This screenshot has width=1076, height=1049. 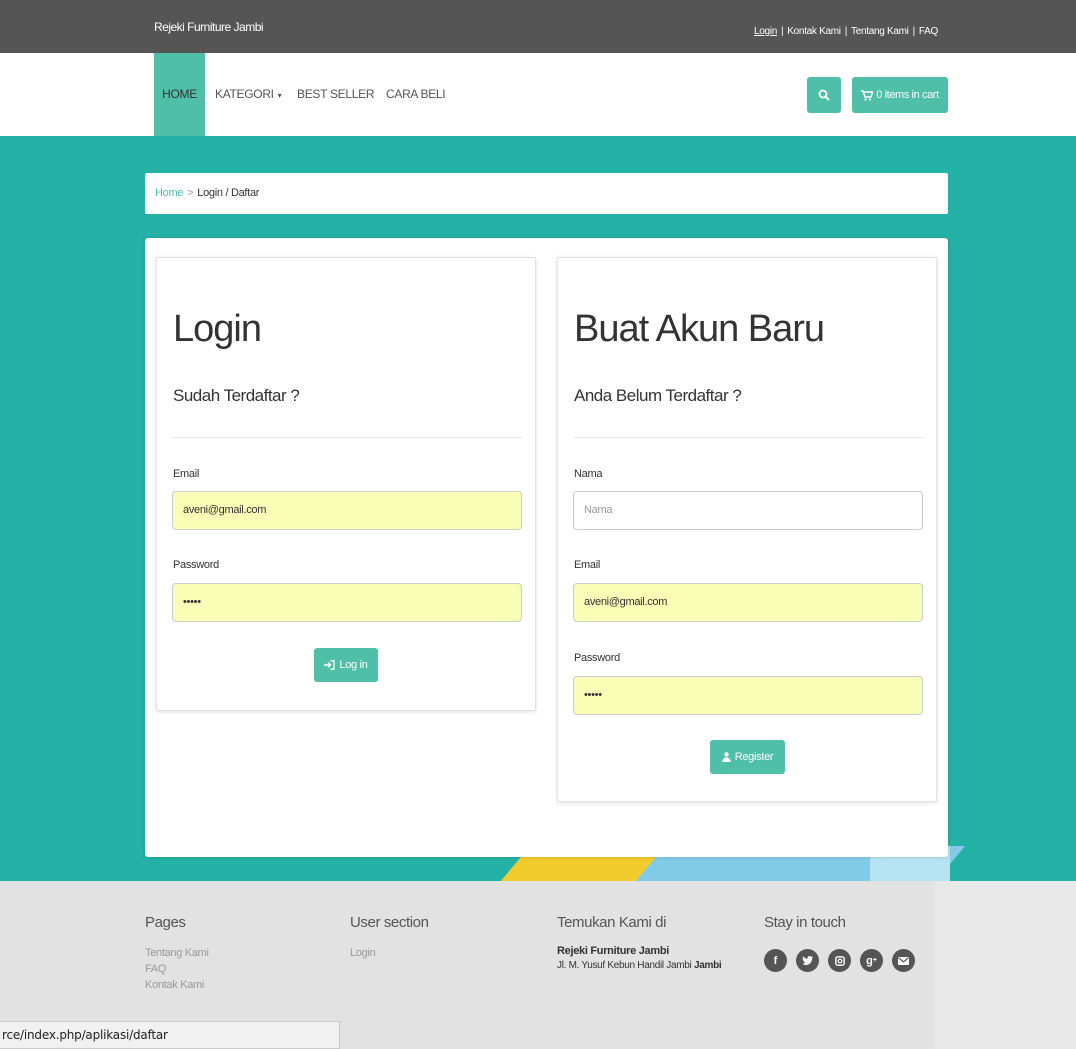 I want to click on login-password-input: •••••, so click(x=347, y=602).